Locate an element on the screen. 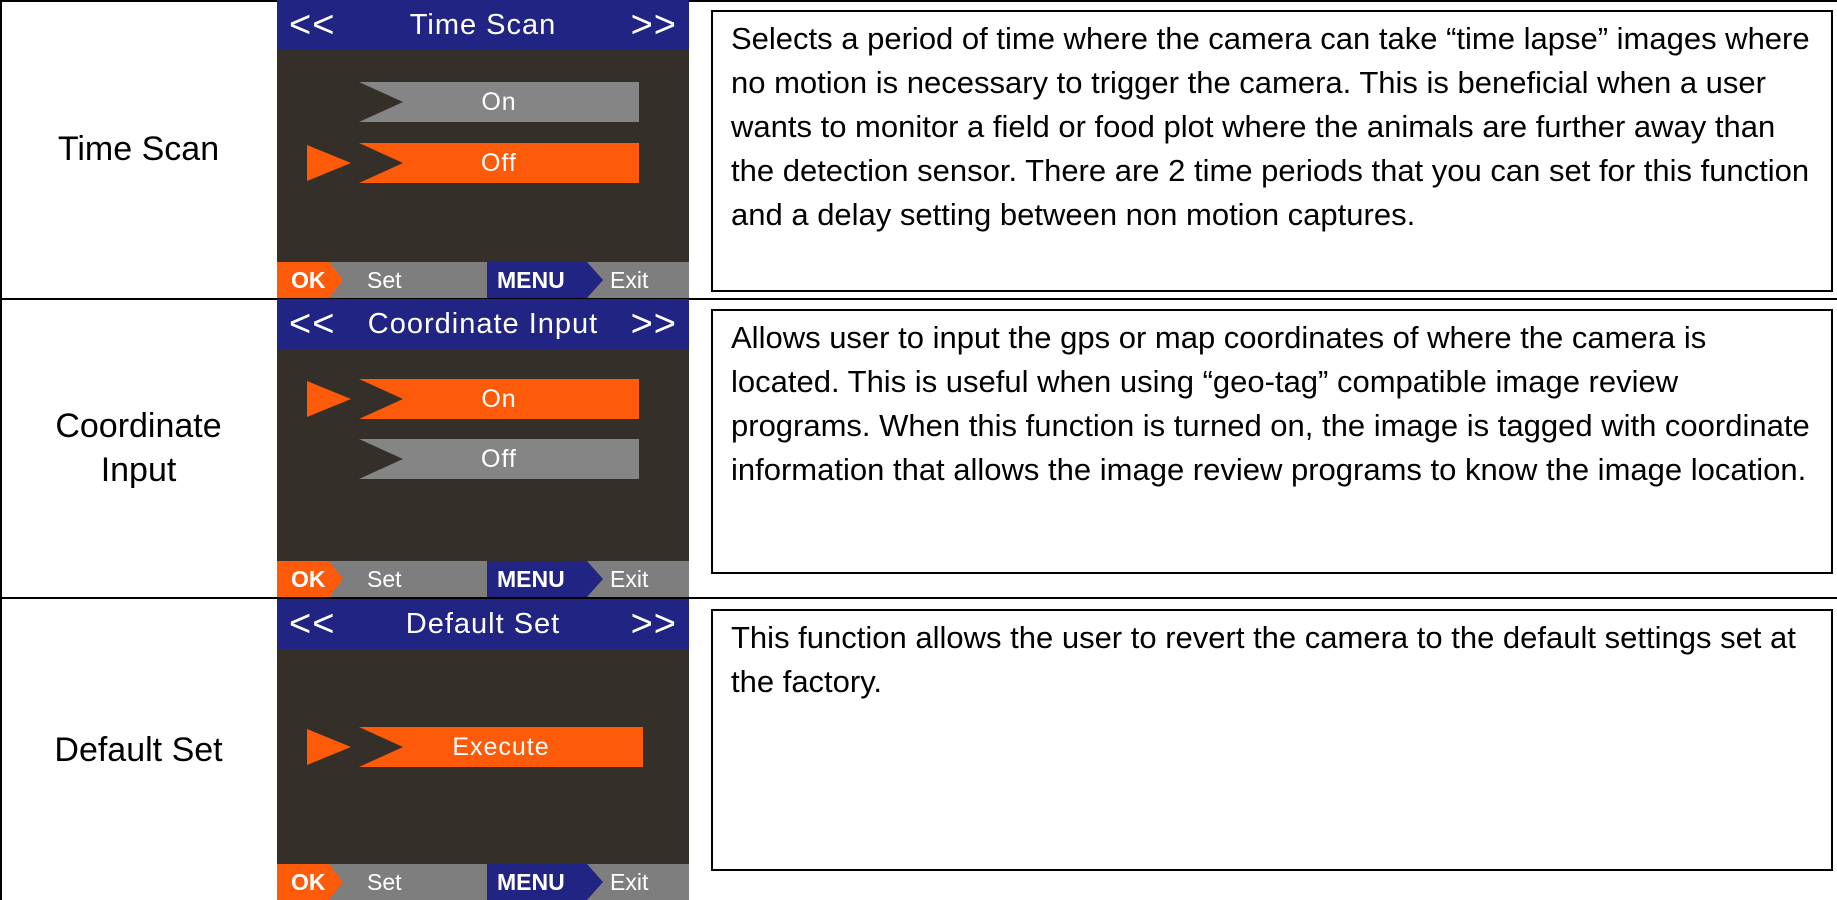 The image size is (1837, 900). screen-title-bar: << Default Set >> is located at coordinates (483, 624).